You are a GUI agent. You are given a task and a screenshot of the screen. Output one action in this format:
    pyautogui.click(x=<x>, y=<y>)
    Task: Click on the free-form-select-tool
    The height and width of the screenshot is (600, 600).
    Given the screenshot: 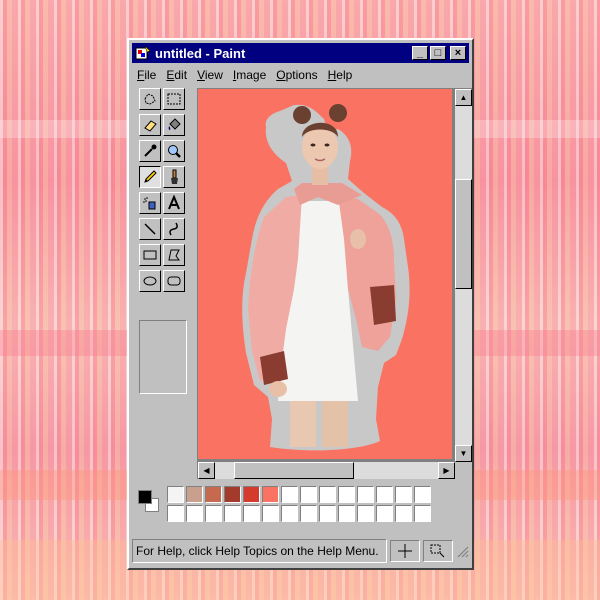 What is the action you would take?
    pyautogui.click(x=150, y=99)
    